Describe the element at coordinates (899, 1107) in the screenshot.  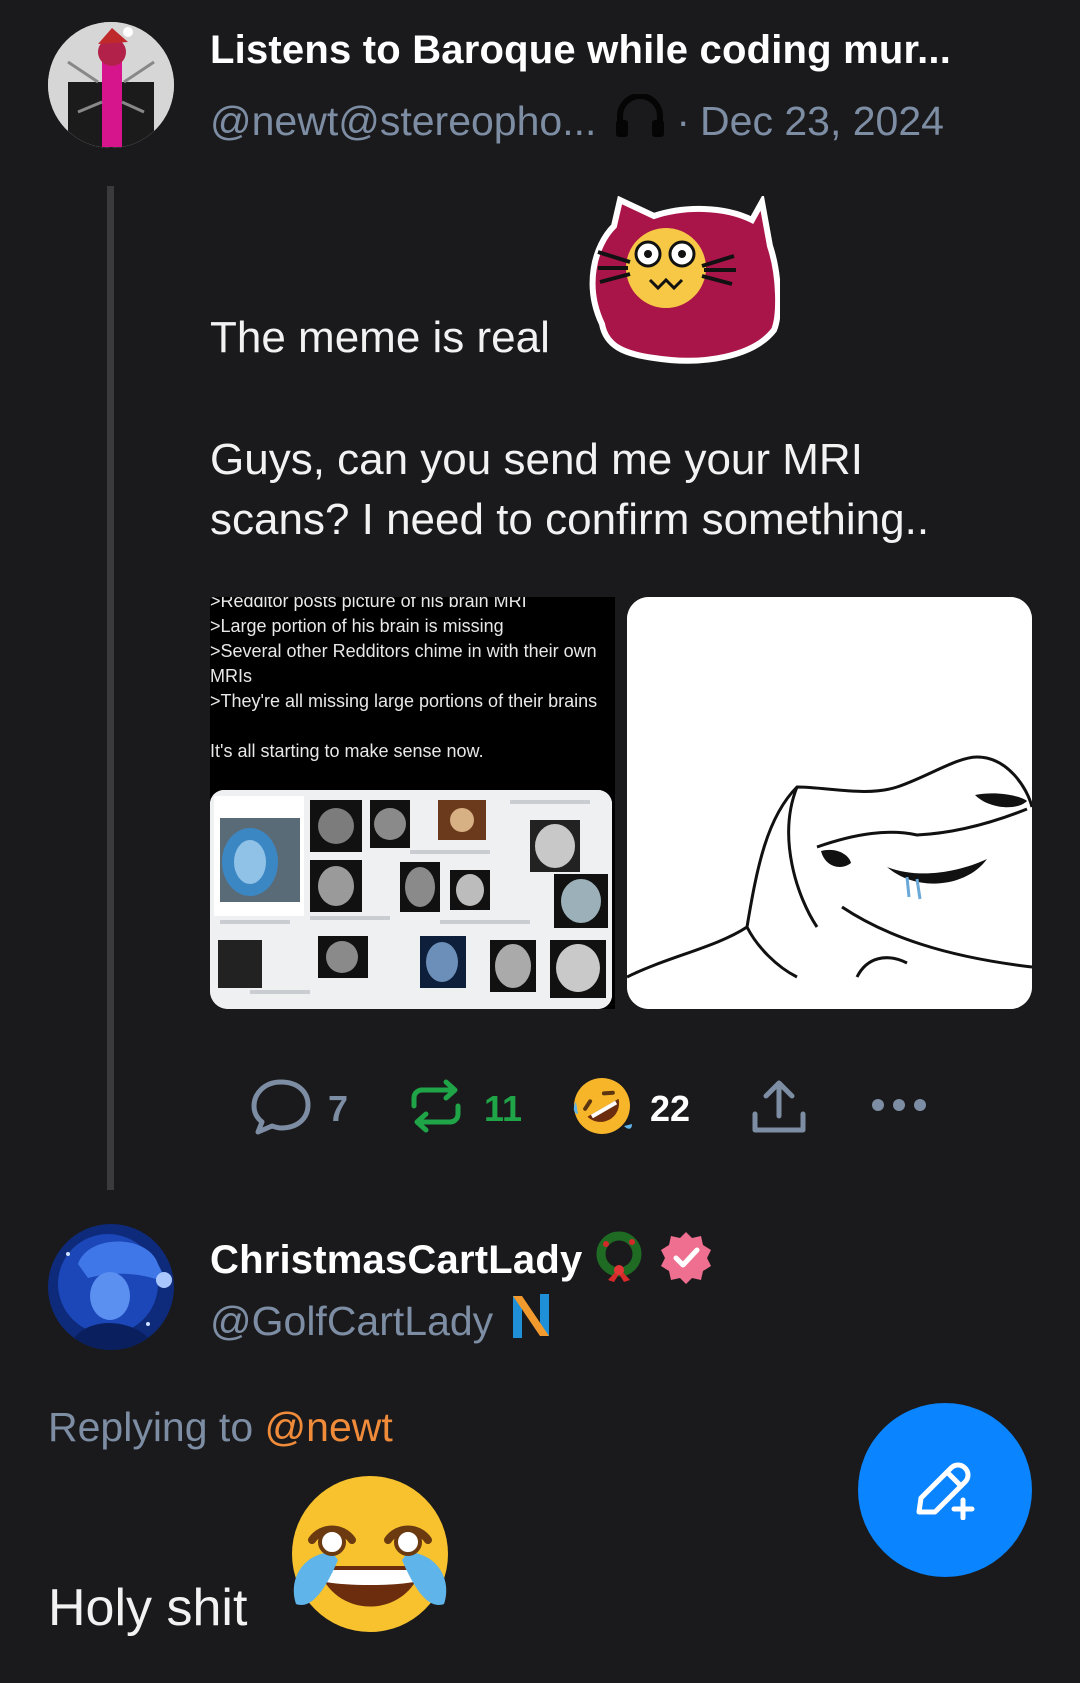
I see `more-dots-icon` at that location.